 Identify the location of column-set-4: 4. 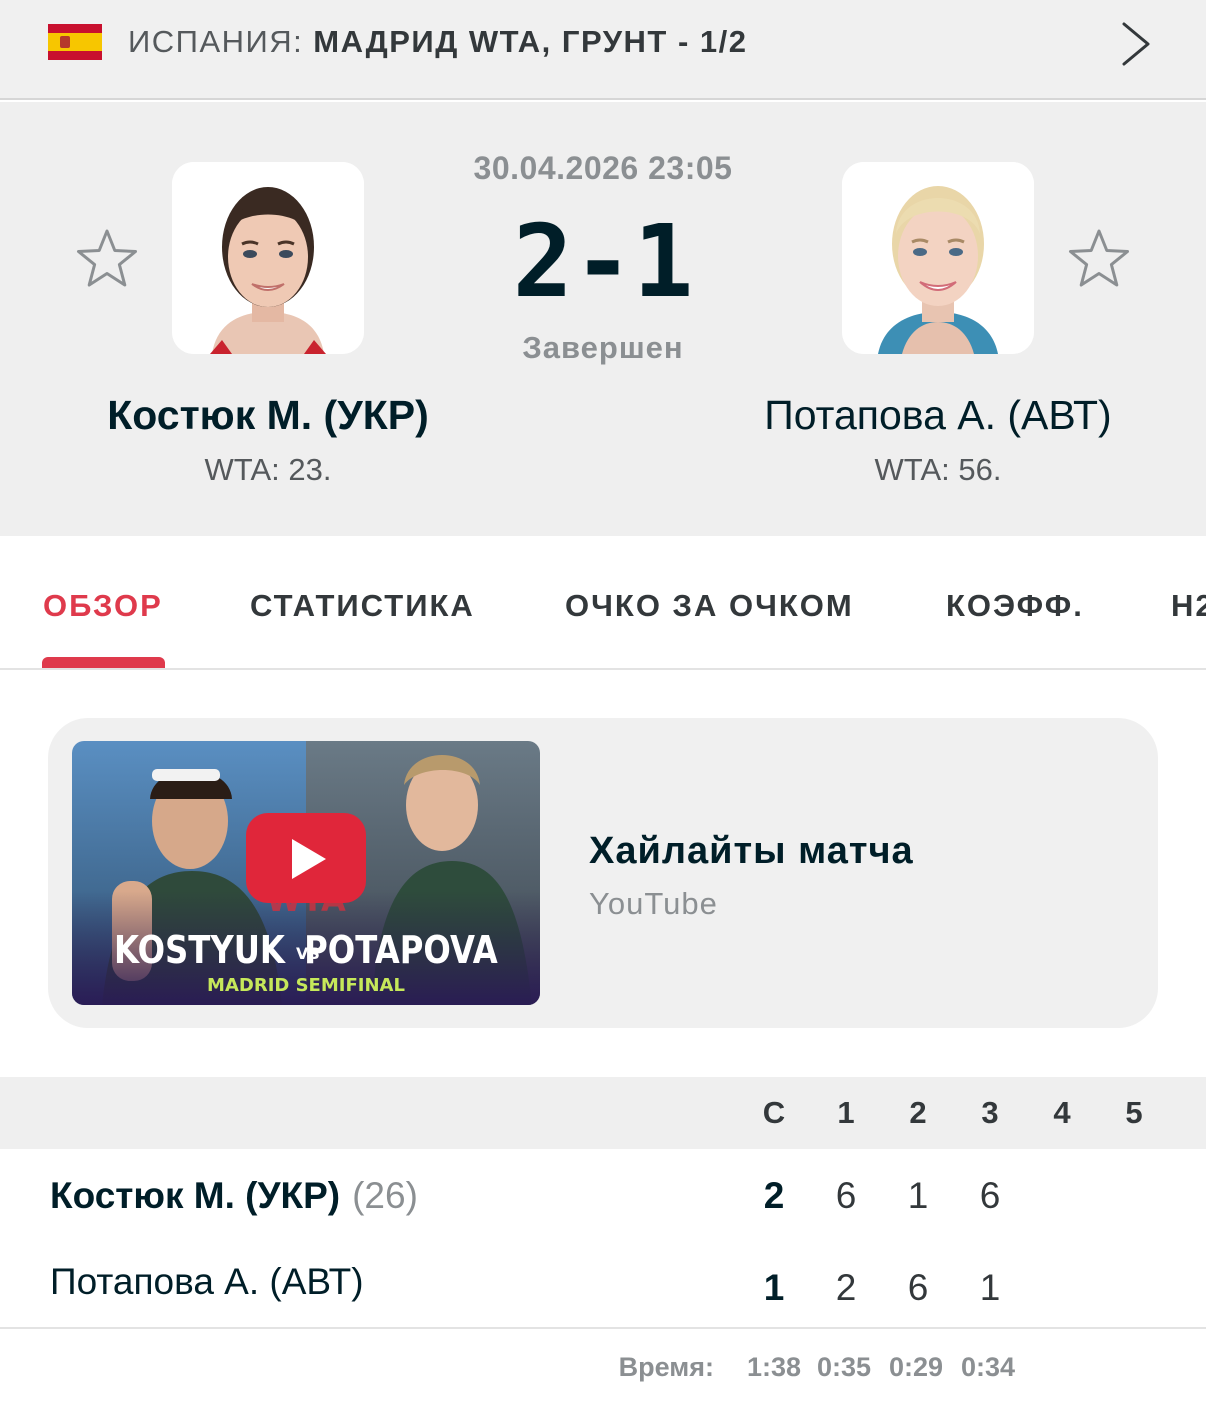
(1062, 1112).